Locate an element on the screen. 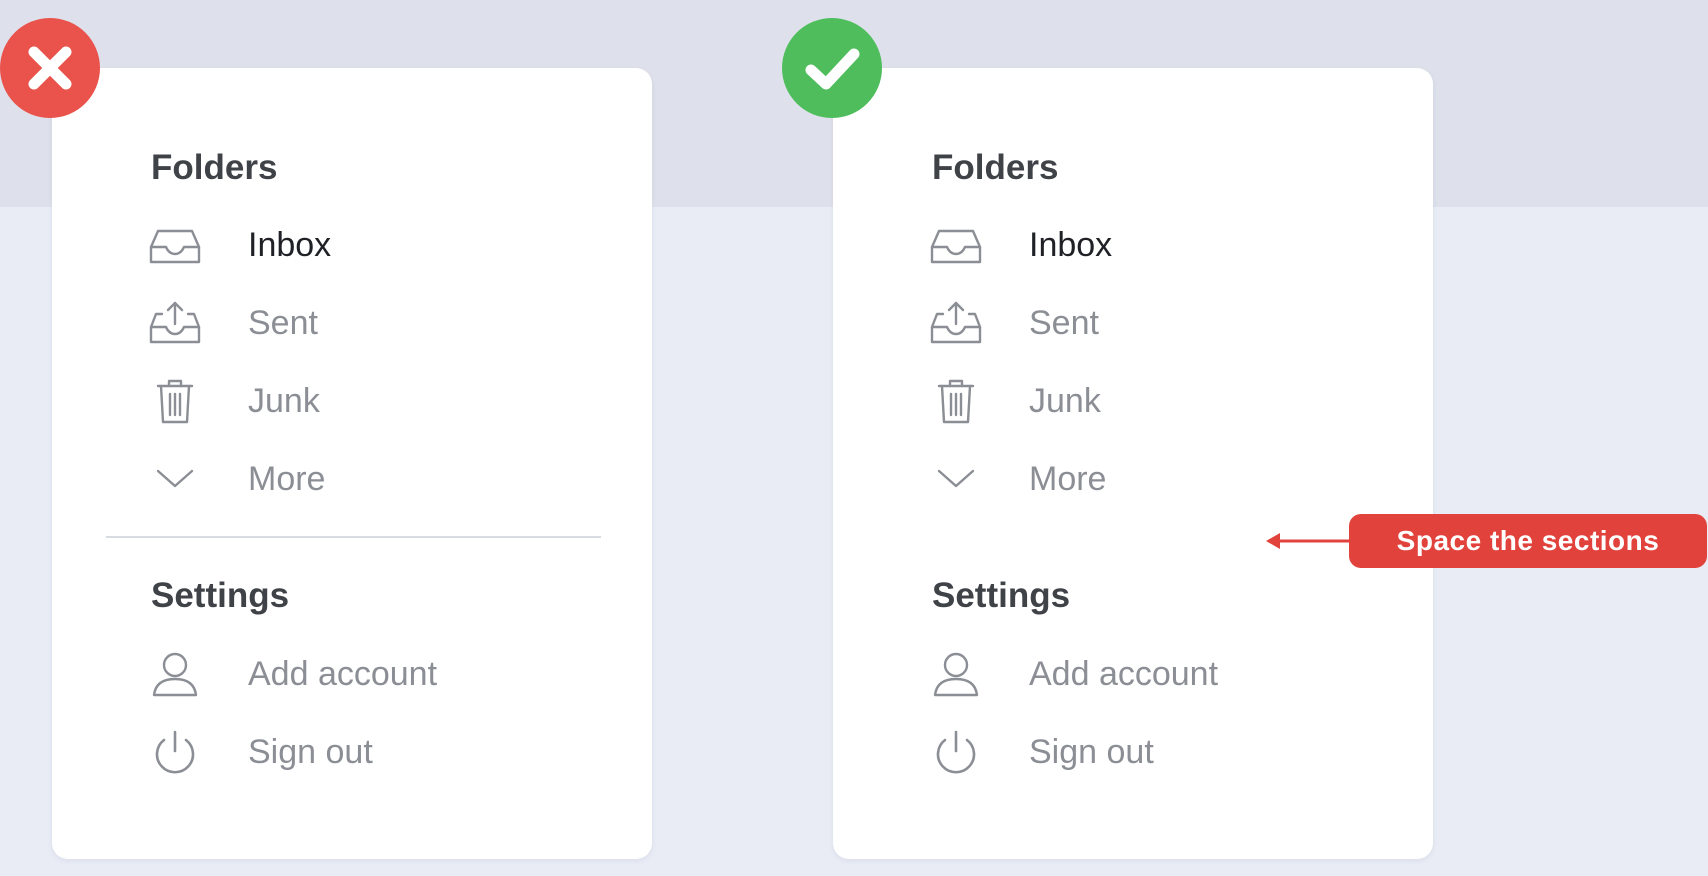  callout-label: Space the sections is located at coordinates (1528, 541).